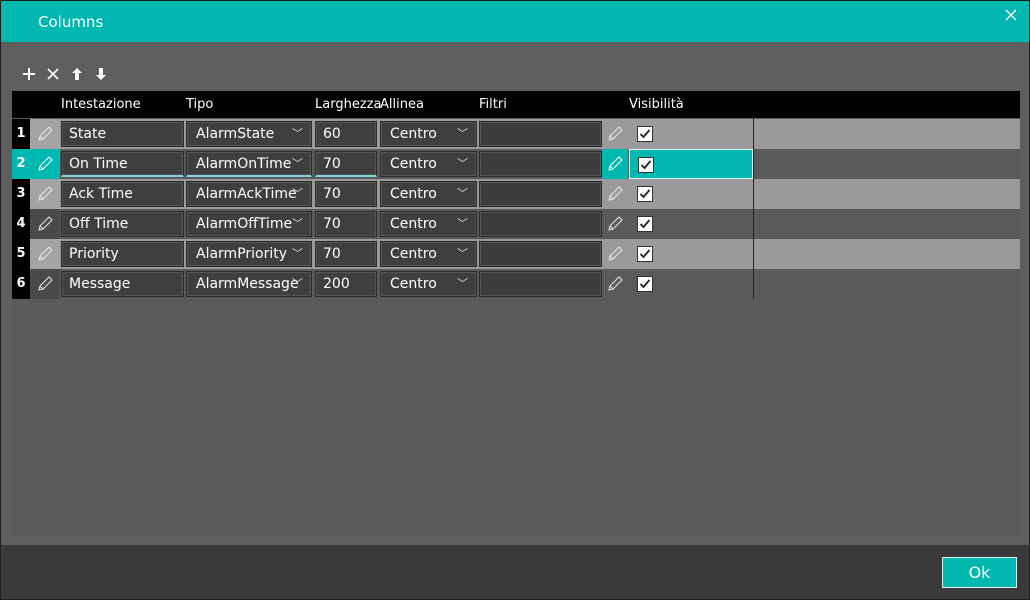 The image size is (1030, 600). What do you see at coordinates (122, 254) in the screenshot?
I see `header-field: Priority` at bounding box center [122, 254].